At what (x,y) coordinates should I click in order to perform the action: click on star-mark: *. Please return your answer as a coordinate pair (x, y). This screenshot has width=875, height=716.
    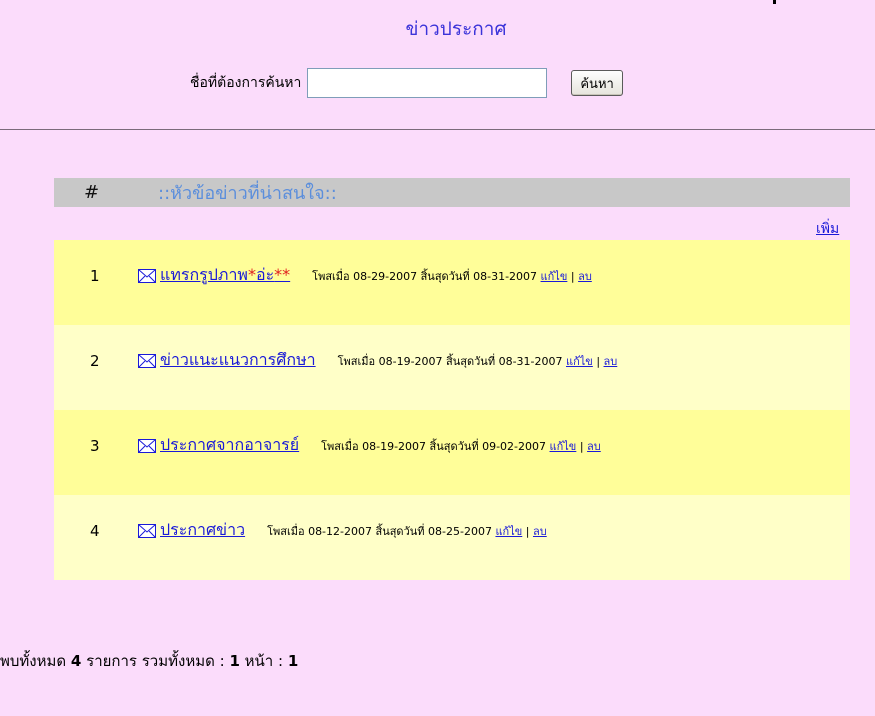
    Looking at the image, I should click on (251, 274).